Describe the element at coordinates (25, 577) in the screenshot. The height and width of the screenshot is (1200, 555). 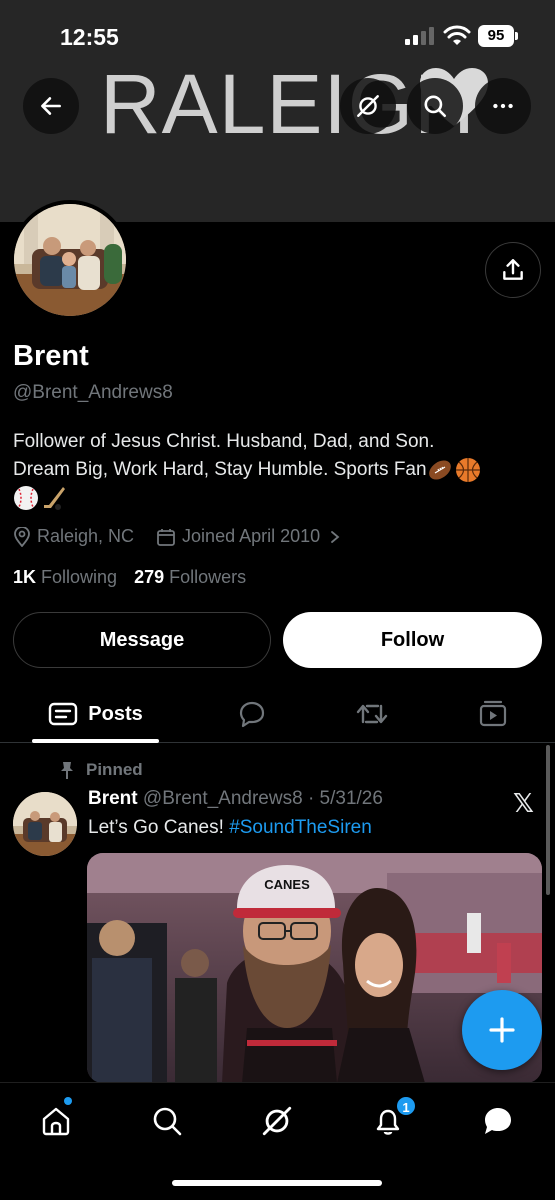
I see `following-count: 1K` at that location.